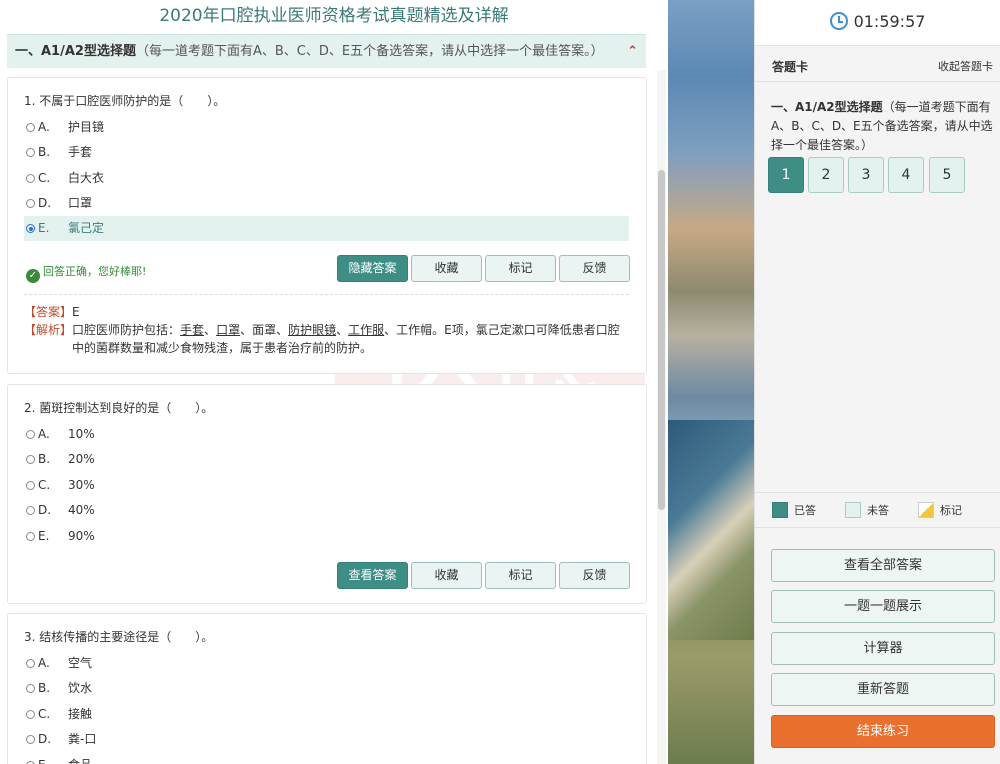  Describe the element at coordinates (883, 606) in the screenshot. I see `one-by-one-button: 一题一题展示` at that location.